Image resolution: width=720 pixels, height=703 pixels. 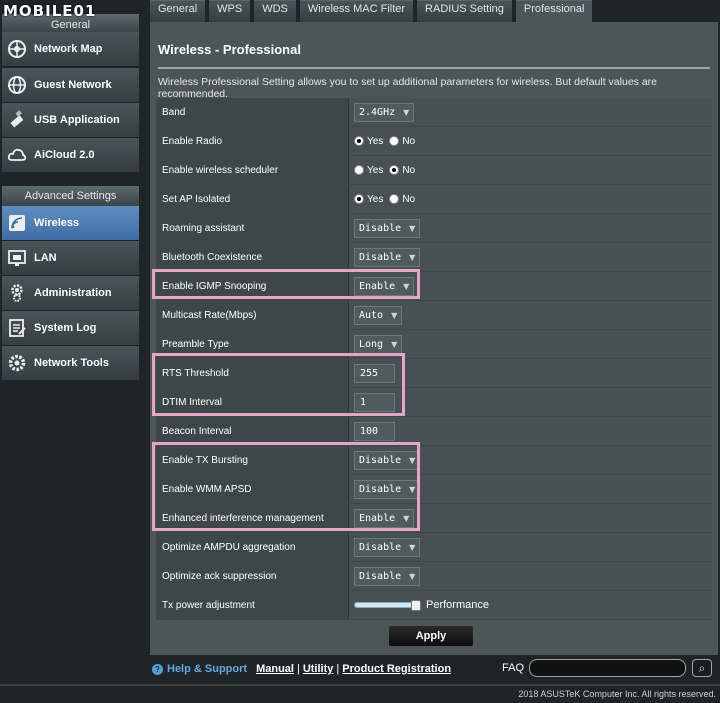 I want to click on enable-tx-bursting-select: Disable ▼, so click(x=387, y=460).